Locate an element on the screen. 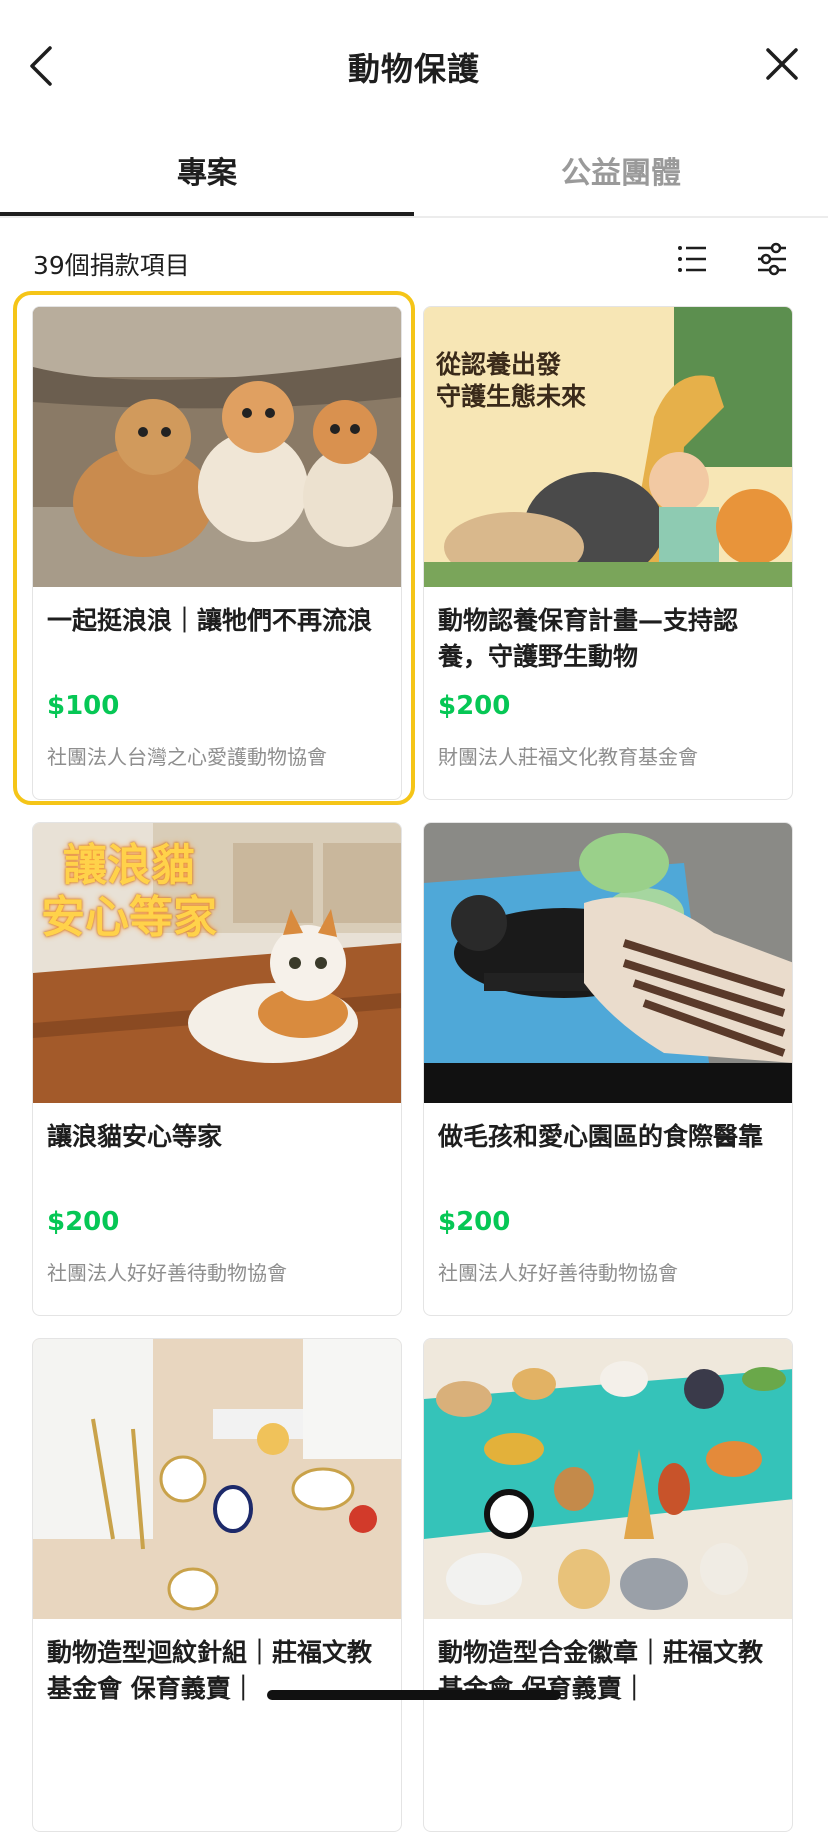 This screenshot has width=828, height=1832. tab-bar: 專案 公益團體 is located at coordinates (414, 173).